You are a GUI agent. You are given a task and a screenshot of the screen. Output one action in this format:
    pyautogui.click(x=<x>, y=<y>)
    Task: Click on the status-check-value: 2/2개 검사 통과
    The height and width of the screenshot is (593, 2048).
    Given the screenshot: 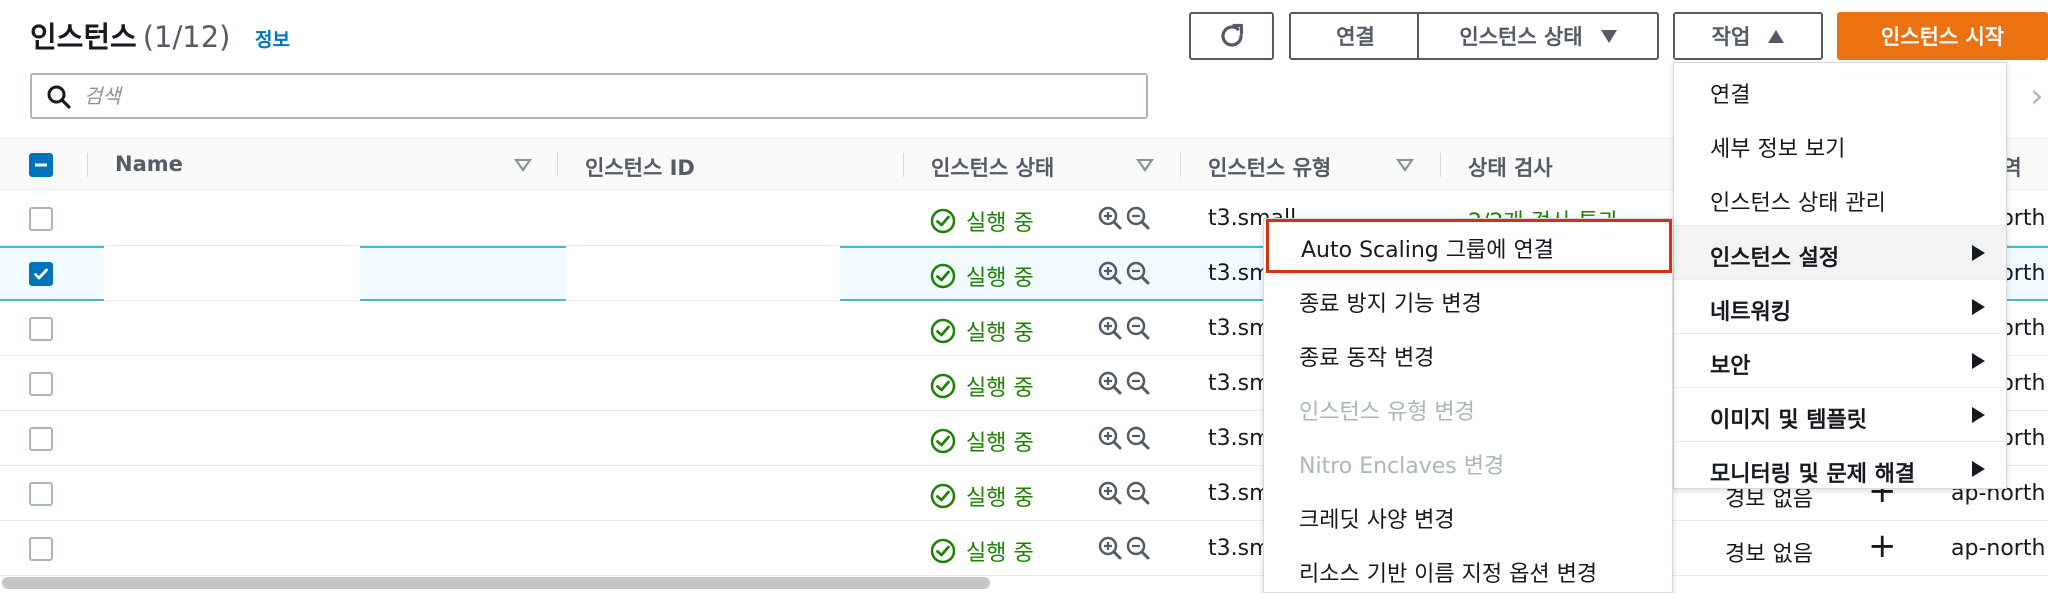 What is the action you would take?
    pyautogui.click(x=1543, y=211)
    